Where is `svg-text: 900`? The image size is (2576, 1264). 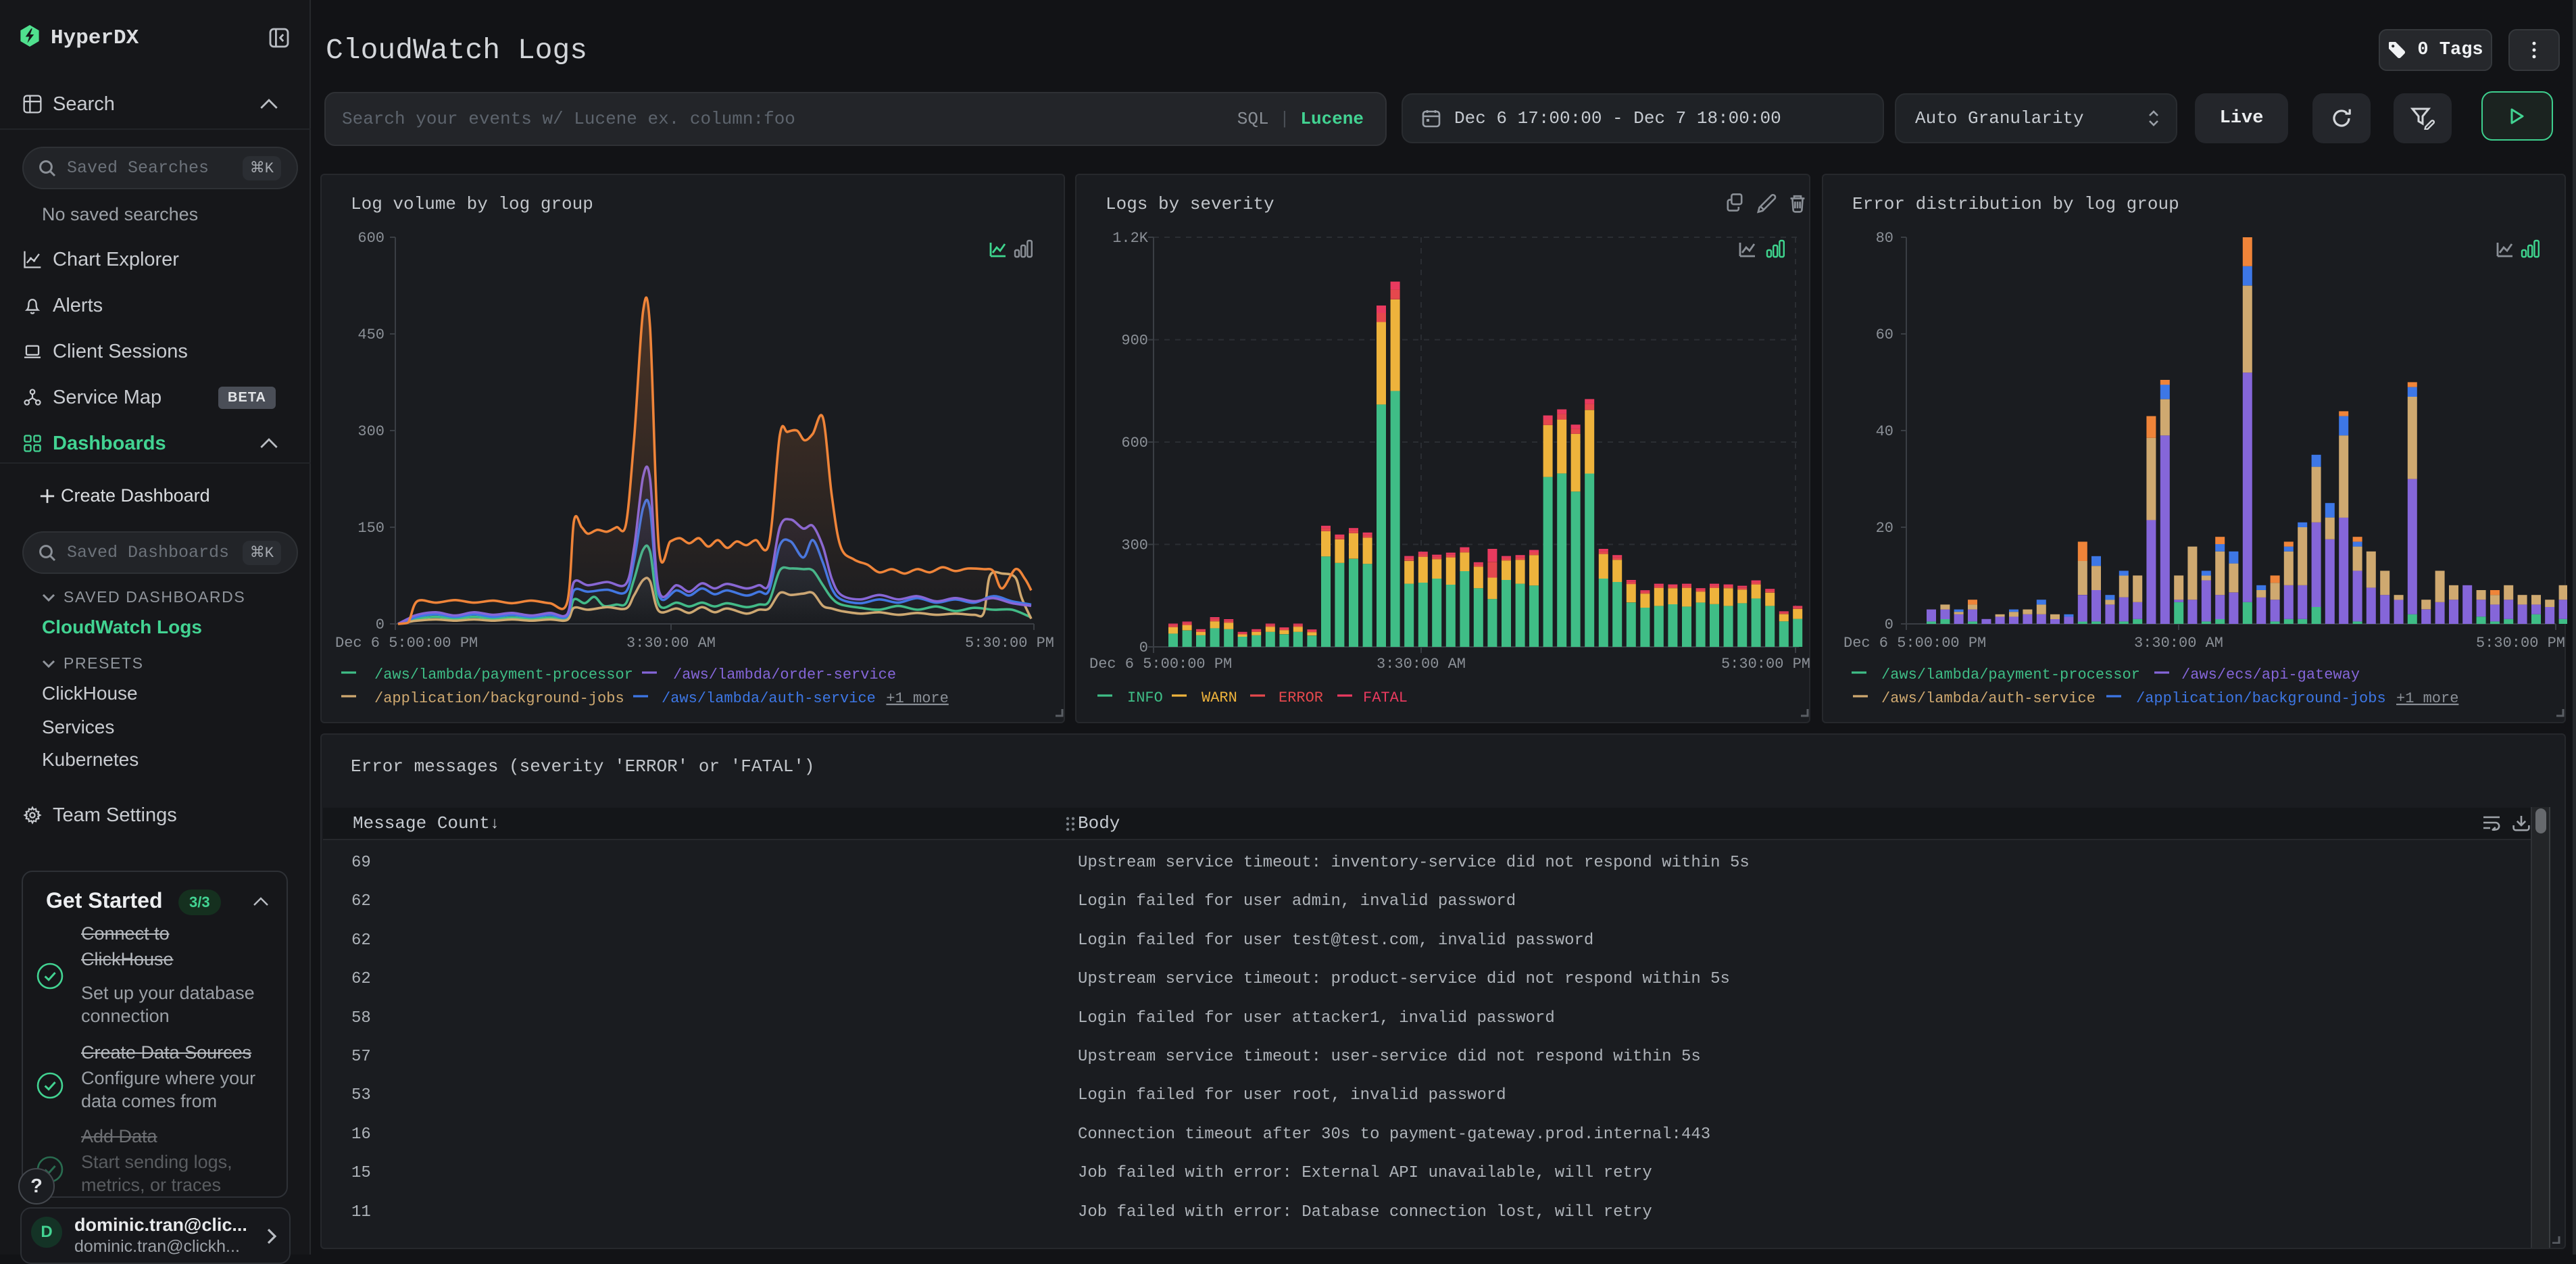
svg-text: 900 is located at coordinates (1135, 341).